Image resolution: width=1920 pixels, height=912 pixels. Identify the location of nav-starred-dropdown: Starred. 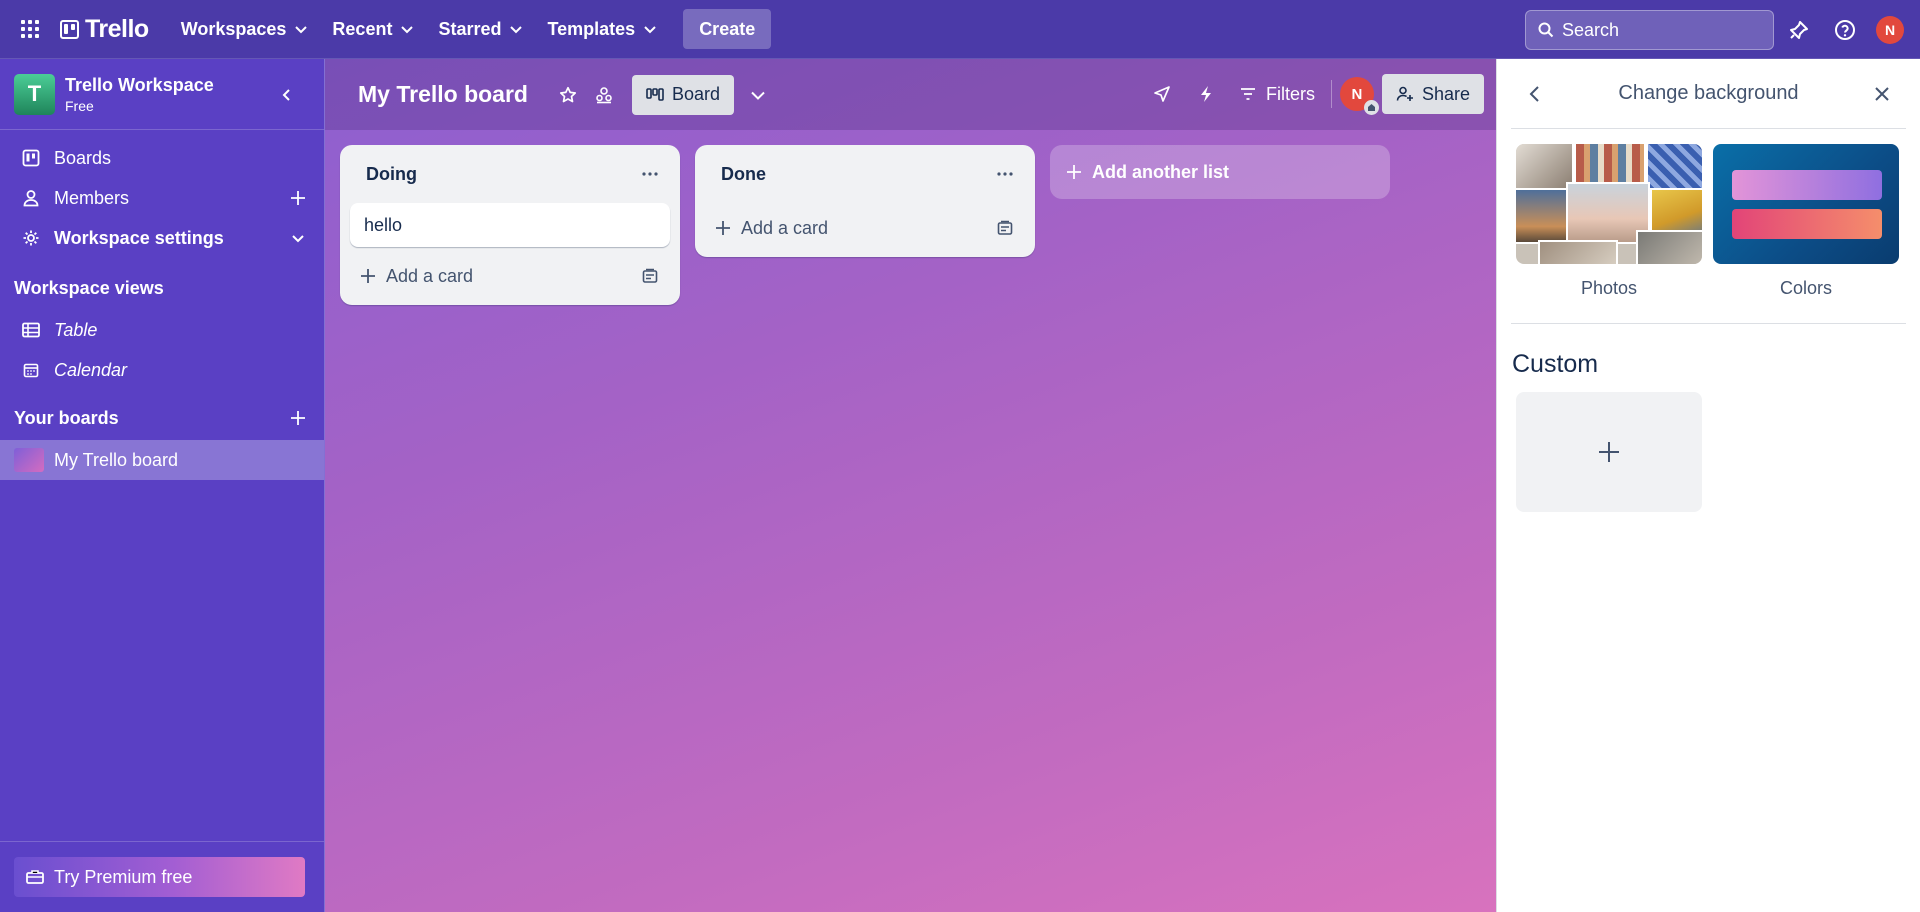
(480, 29).